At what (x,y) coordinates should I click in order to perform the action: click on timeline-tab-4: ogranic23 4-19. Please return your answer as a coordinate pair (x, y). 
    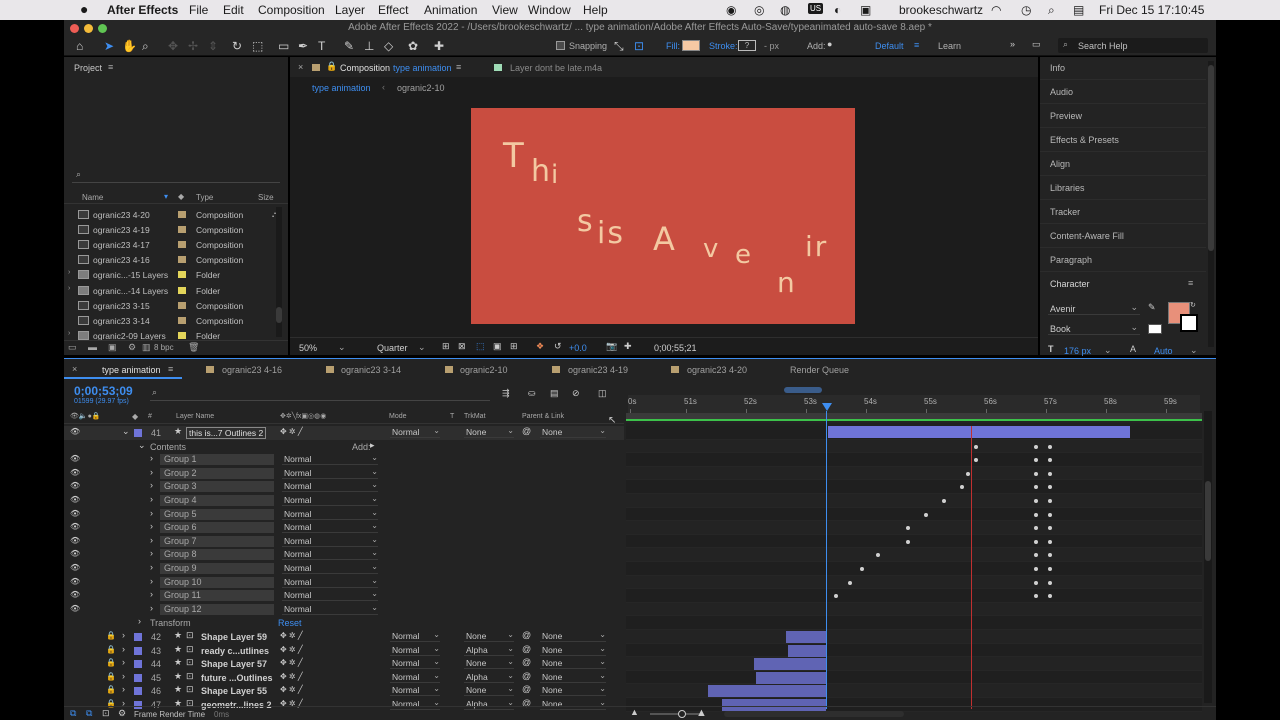
    Looking at the image, I should click on (598, 370).